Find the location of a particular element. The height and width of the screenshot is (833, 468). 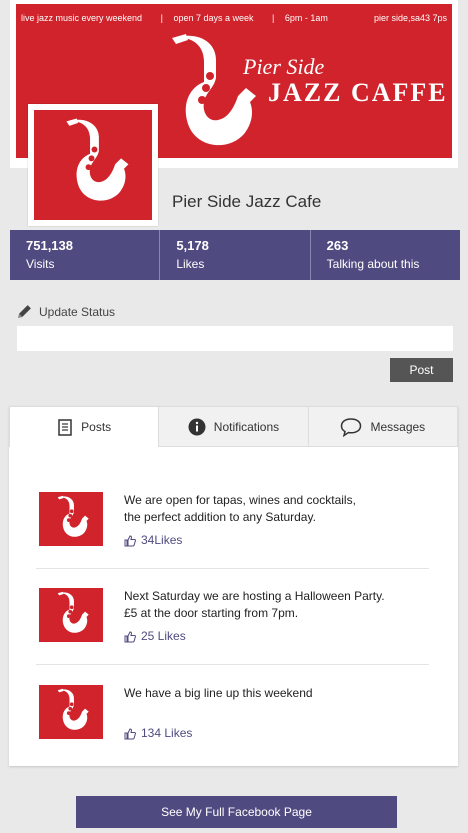

post-text is located at coordinates (218, 710).